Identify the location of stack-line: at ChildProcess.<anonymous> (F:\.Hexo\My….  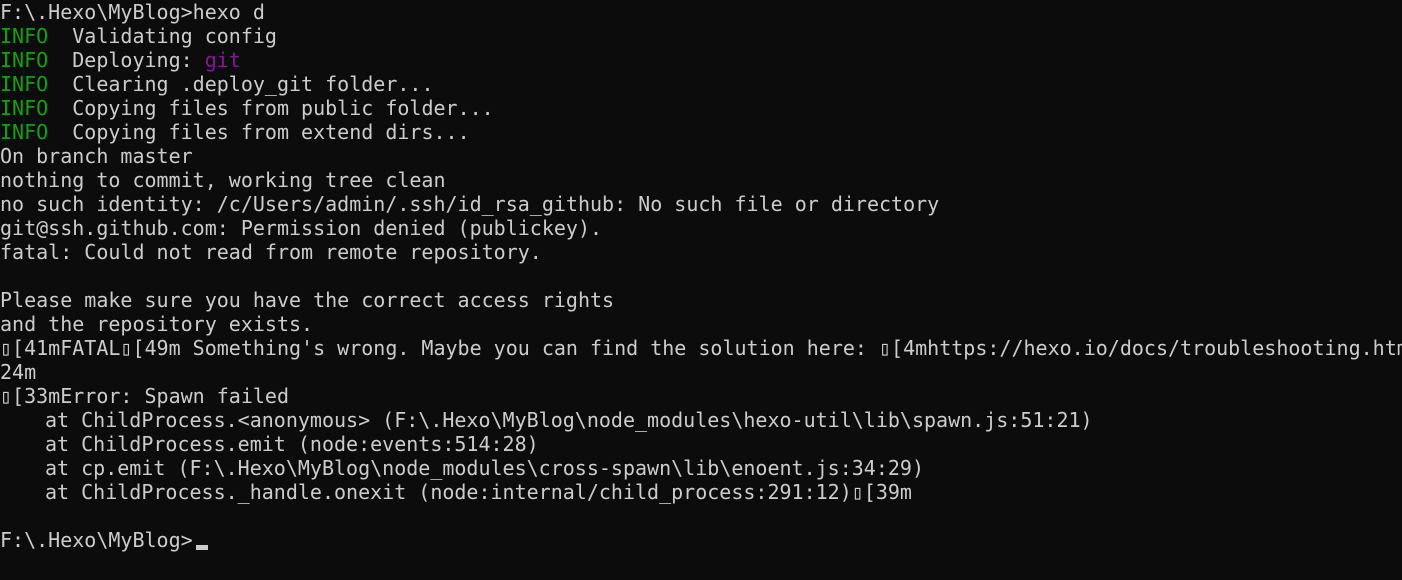
(701, 420).